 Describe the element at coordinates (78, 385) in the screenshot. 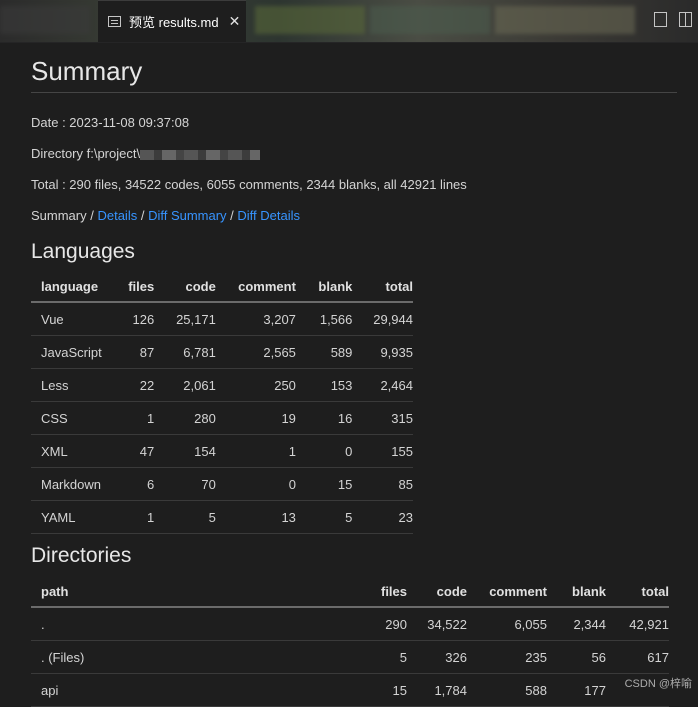

I see `table-cell: Less` at that location.